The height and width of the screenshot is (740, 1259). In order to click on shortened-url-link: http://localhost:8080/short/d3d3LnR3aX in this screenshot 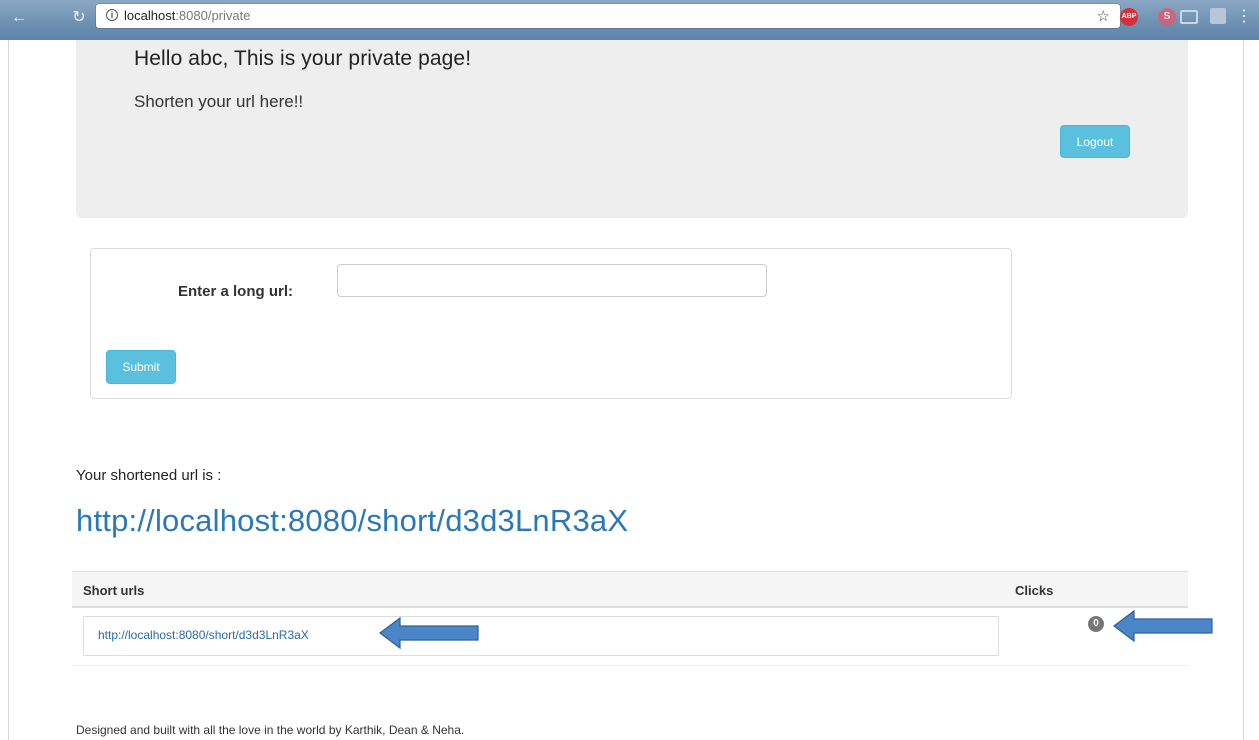, I will do `click(352, 521)`.